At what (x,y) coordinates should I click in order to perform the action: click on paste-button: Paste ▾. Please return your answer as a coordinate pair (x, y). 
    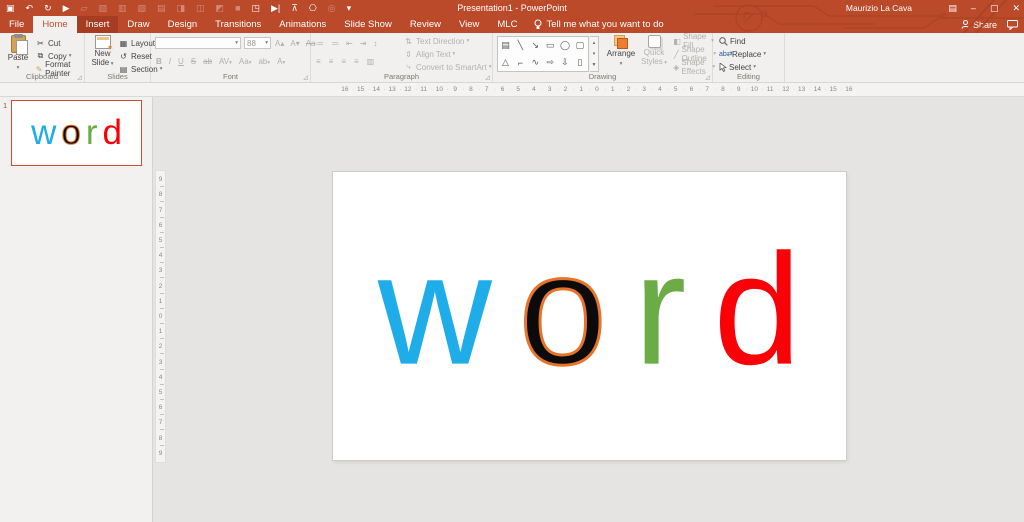
    Looking at the image, I should click on (18, 53).